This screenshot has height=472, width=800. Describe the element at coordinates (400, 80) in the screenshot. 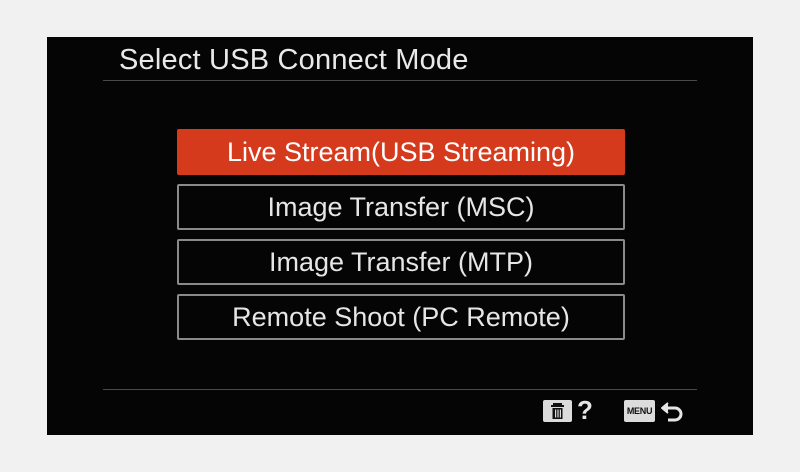

I see `title-divider` at that location.